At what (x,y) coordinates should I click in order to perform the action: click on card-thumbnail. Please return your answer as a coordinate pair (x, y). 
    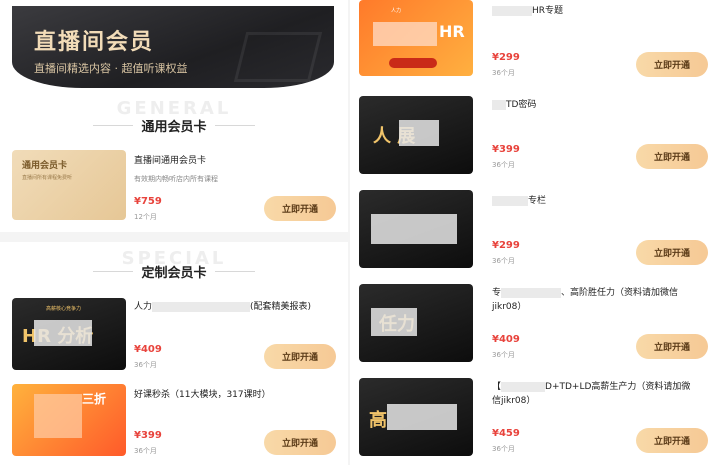
    Looking at the image, I should click on (416, 229).